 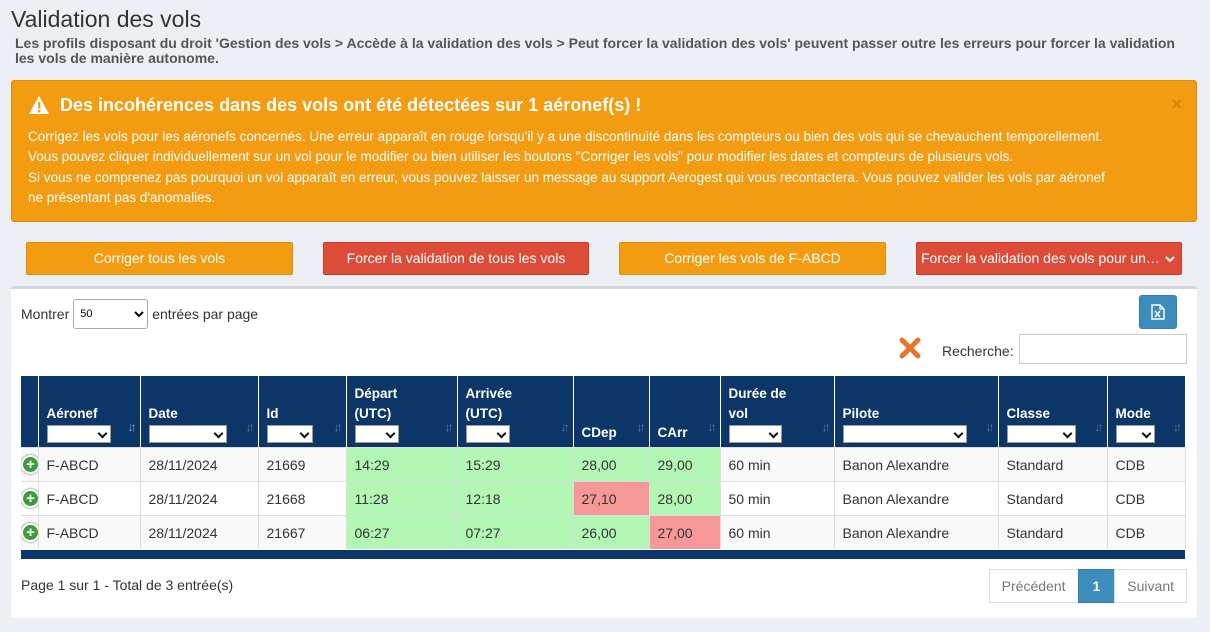 What do you see at coordinates (685, 464) in the screenshot?
I see `cell-carr: 29,00` at bounding box center [685, 464].